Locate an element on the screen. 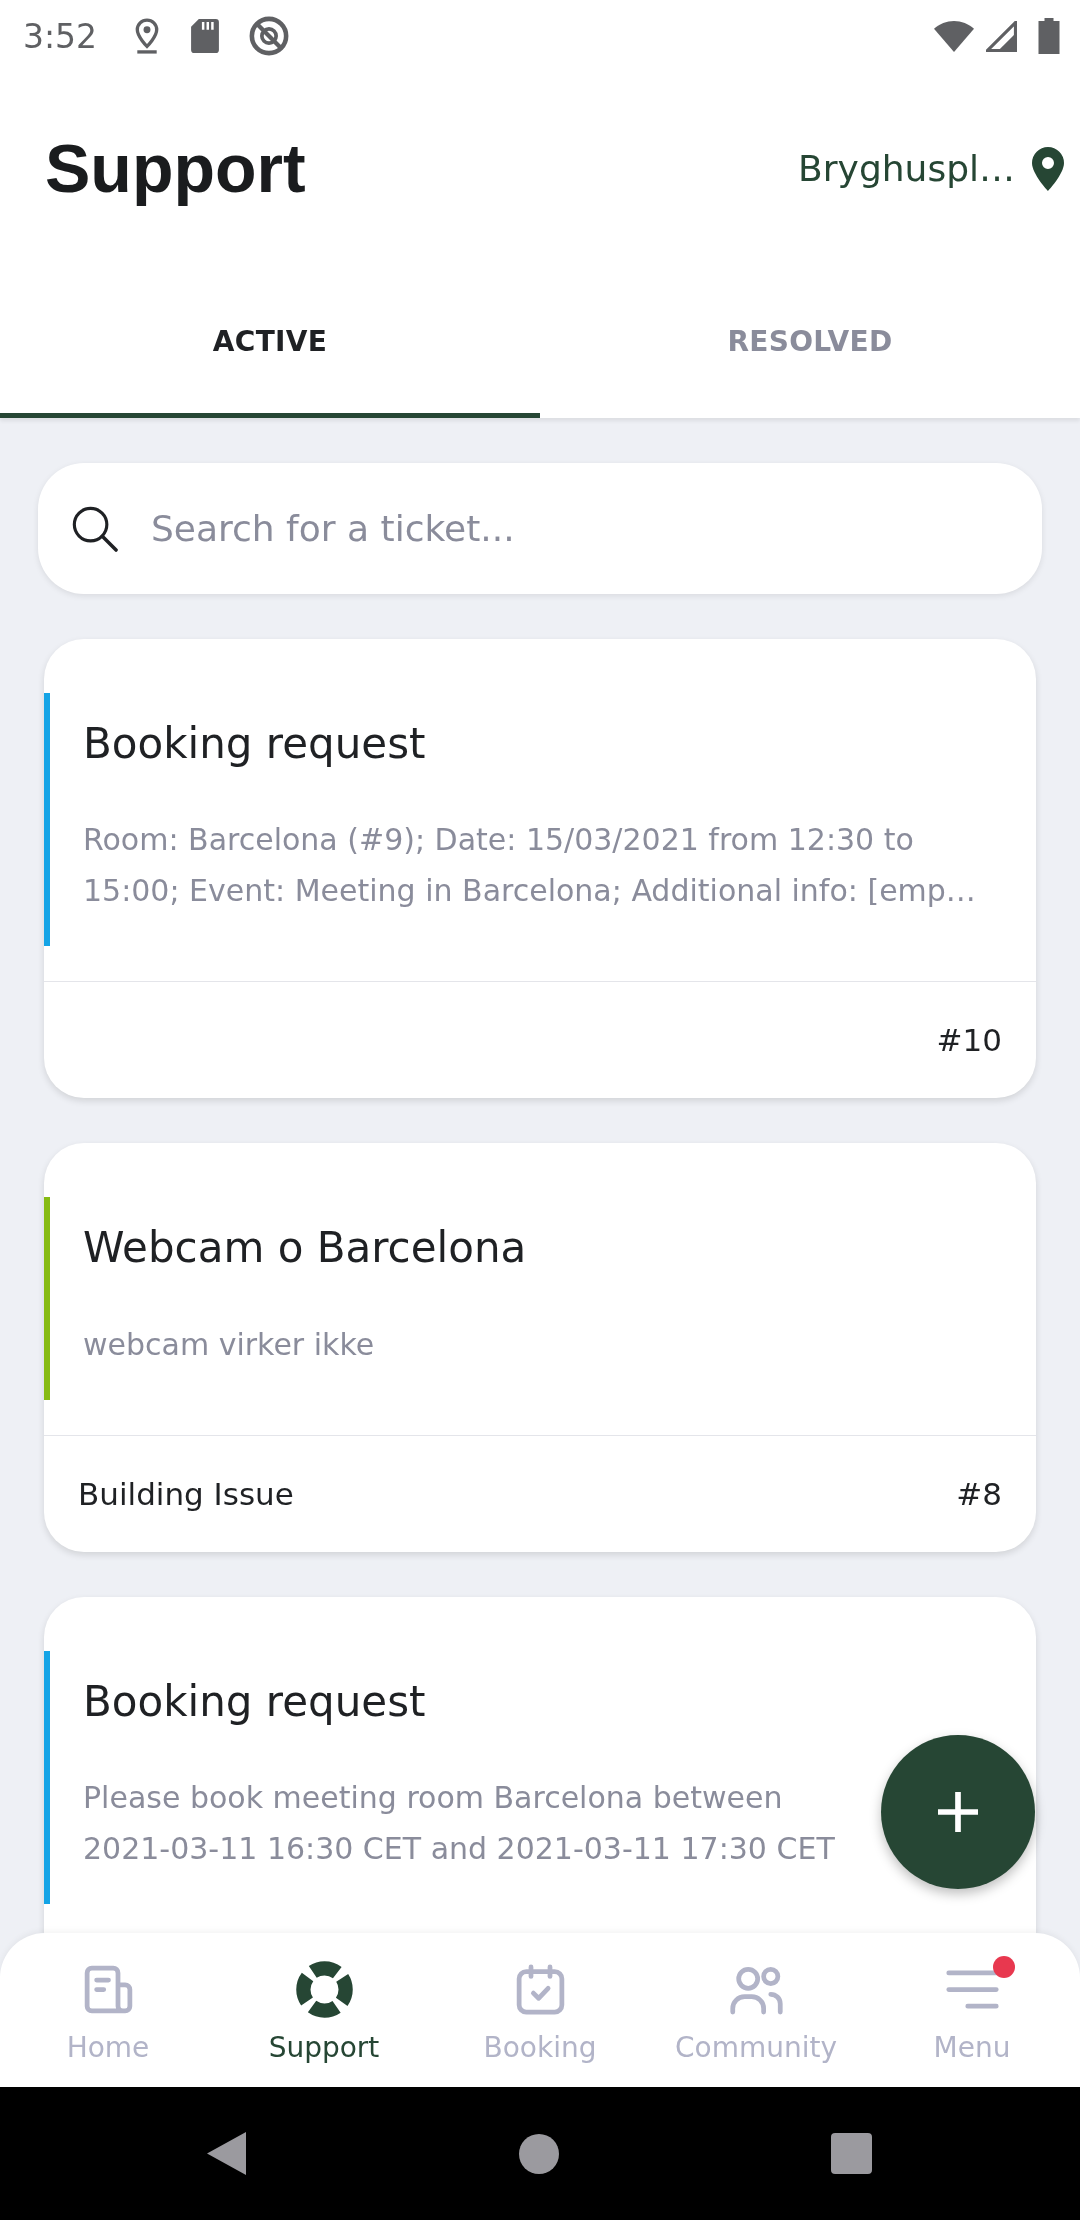 This screenshot has width=1080, height=2220. tab: ACTIVE is located at coordinates (270, 341).